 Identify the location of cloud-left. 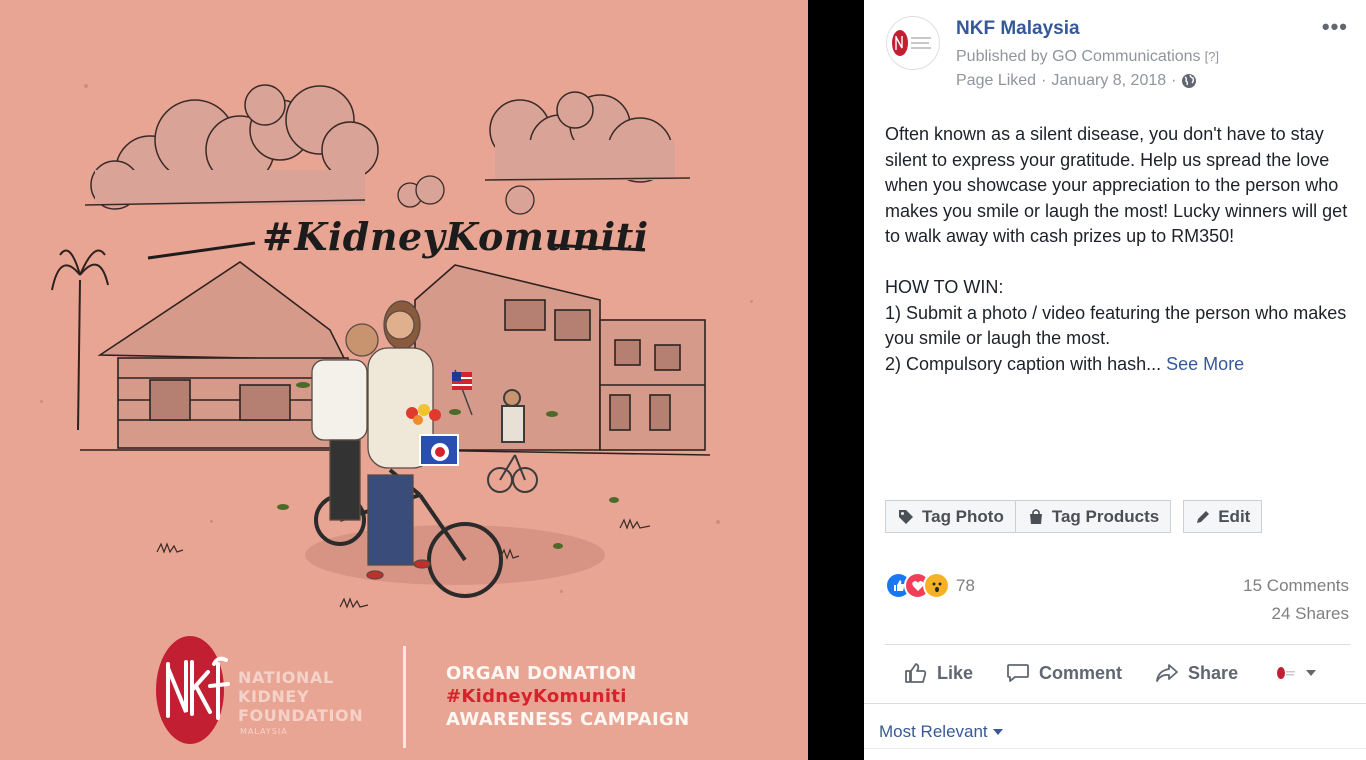
(231, 147).